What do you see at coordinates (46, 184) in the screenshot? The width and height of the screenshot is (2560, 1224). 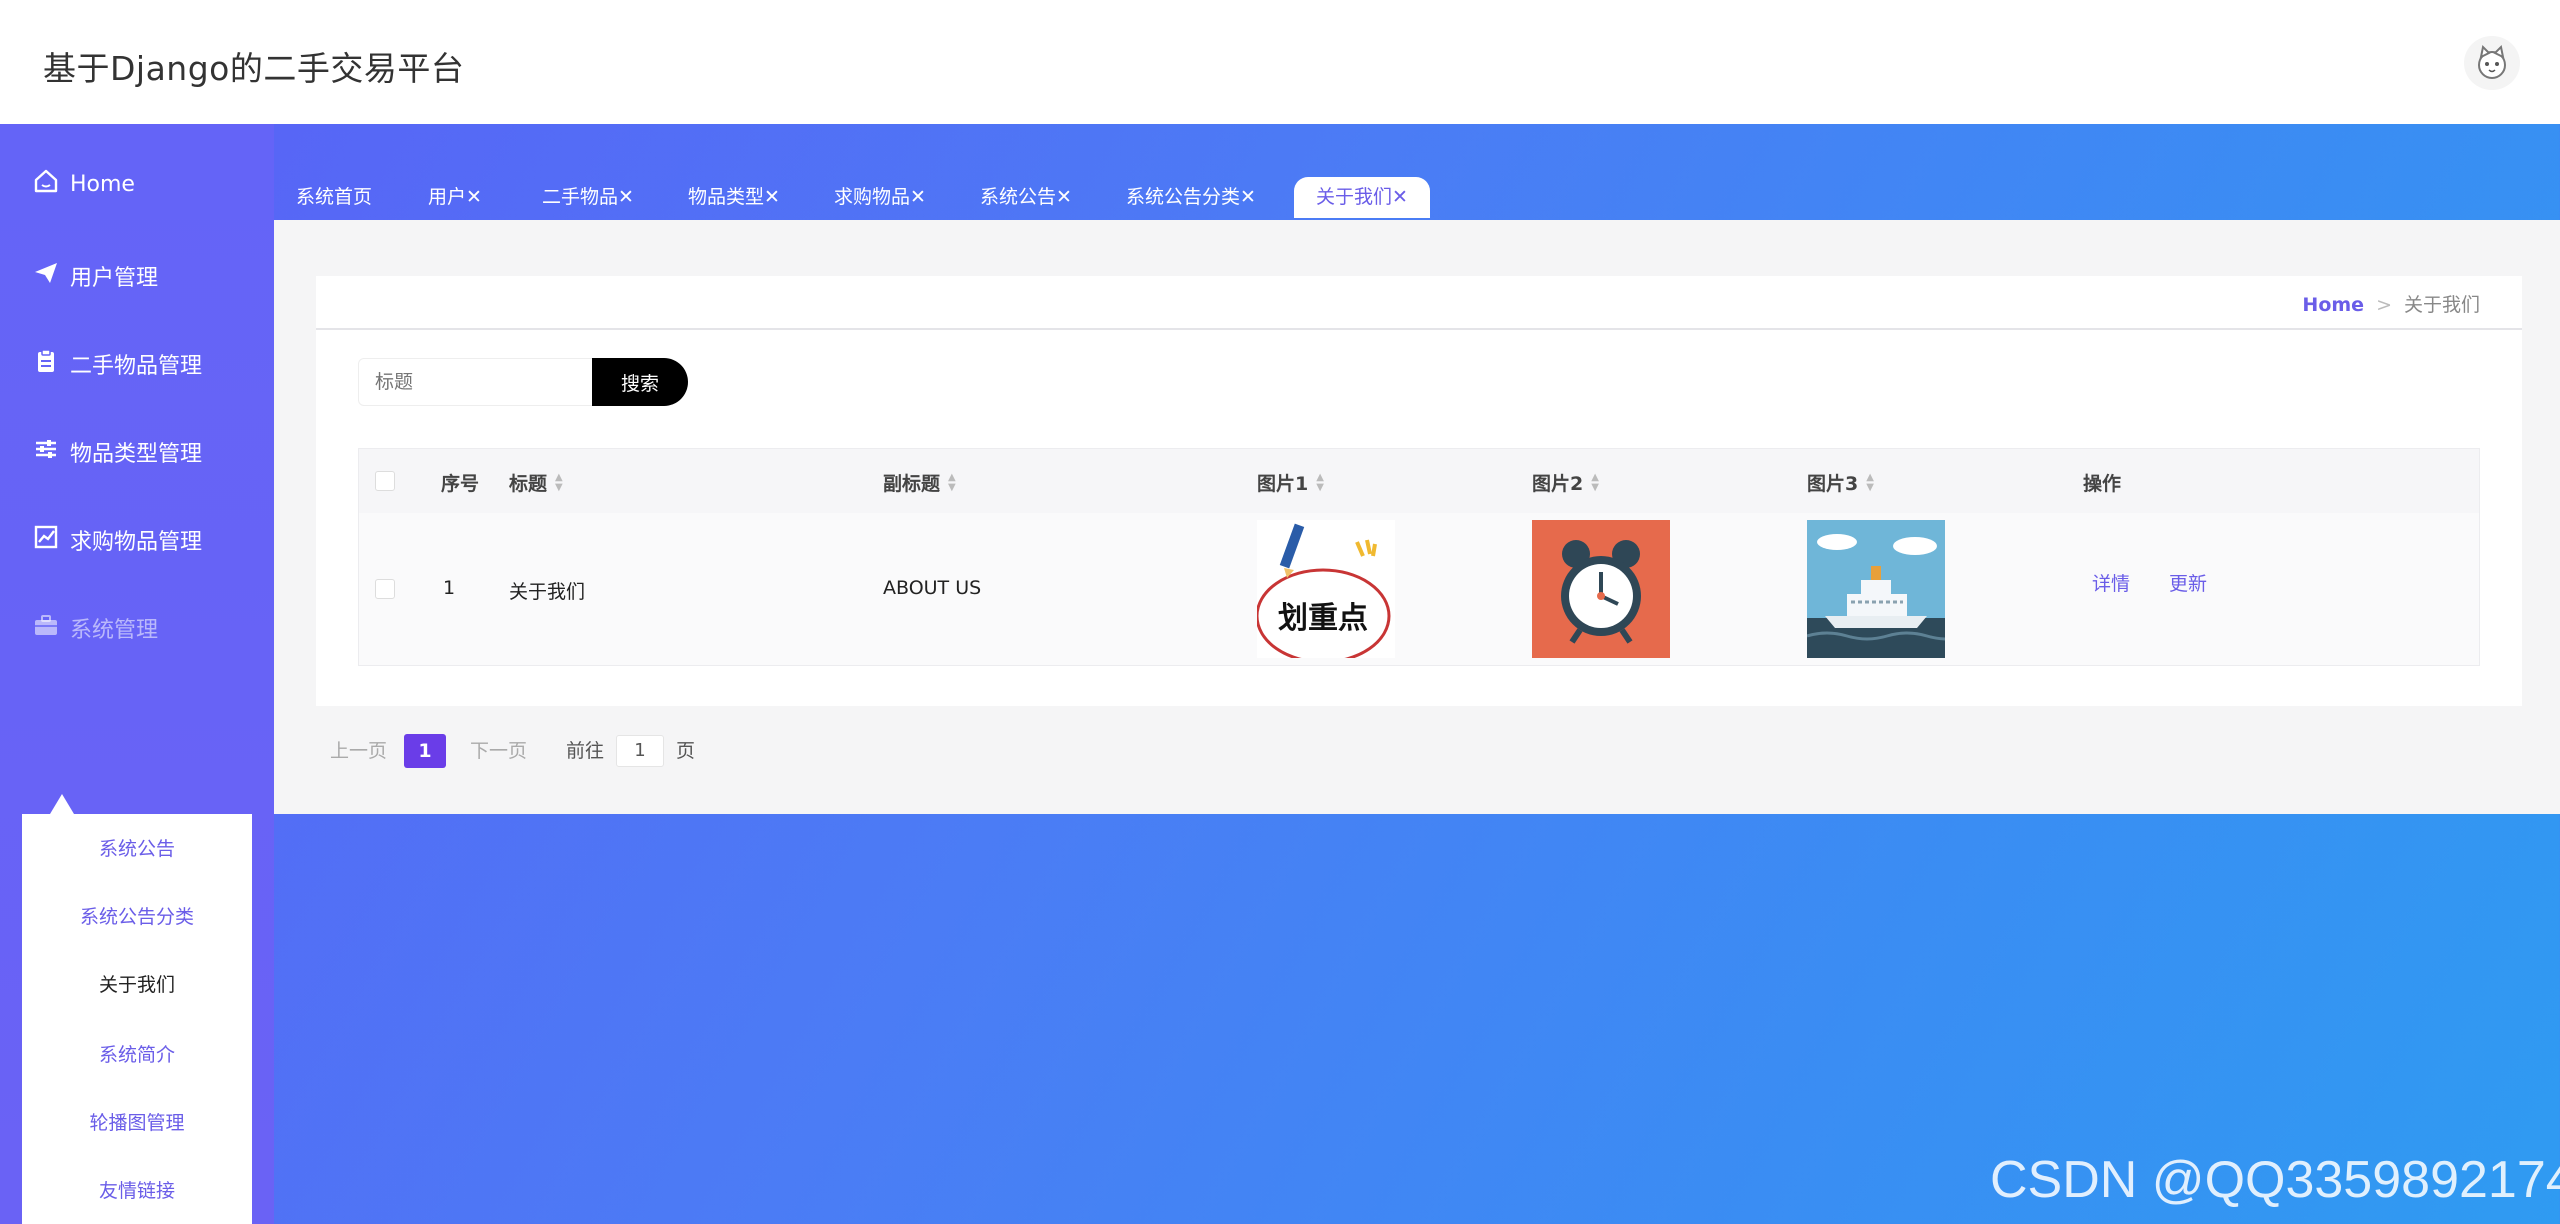 I see `house-icon` at bounding box center [46, 184].